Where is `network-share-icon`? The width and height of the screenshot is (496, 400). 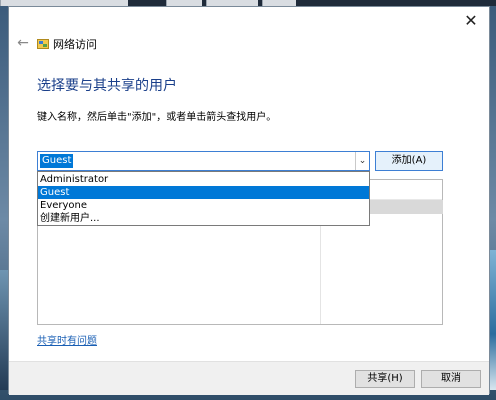
network-share-icon is located at coordinates (43, 44).